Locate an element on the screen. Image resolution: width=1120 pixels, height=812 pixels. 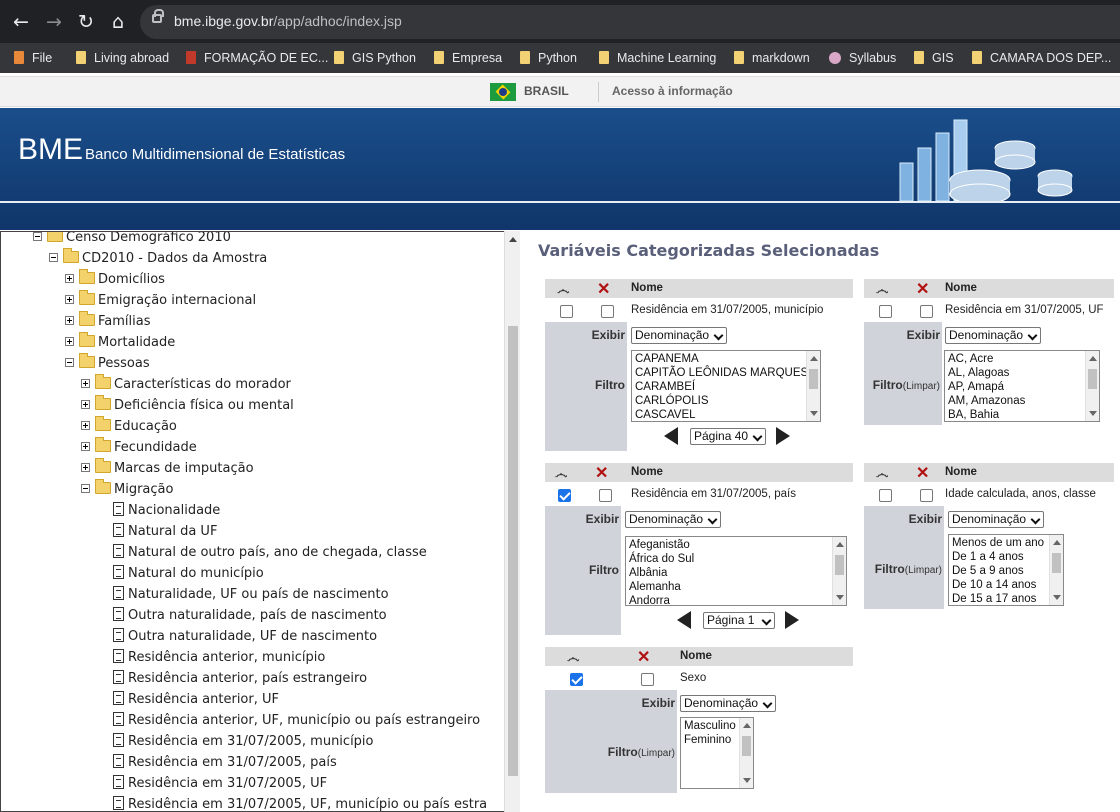
tree-item-label: Nacionalidade is located at coordinates (174, 510).